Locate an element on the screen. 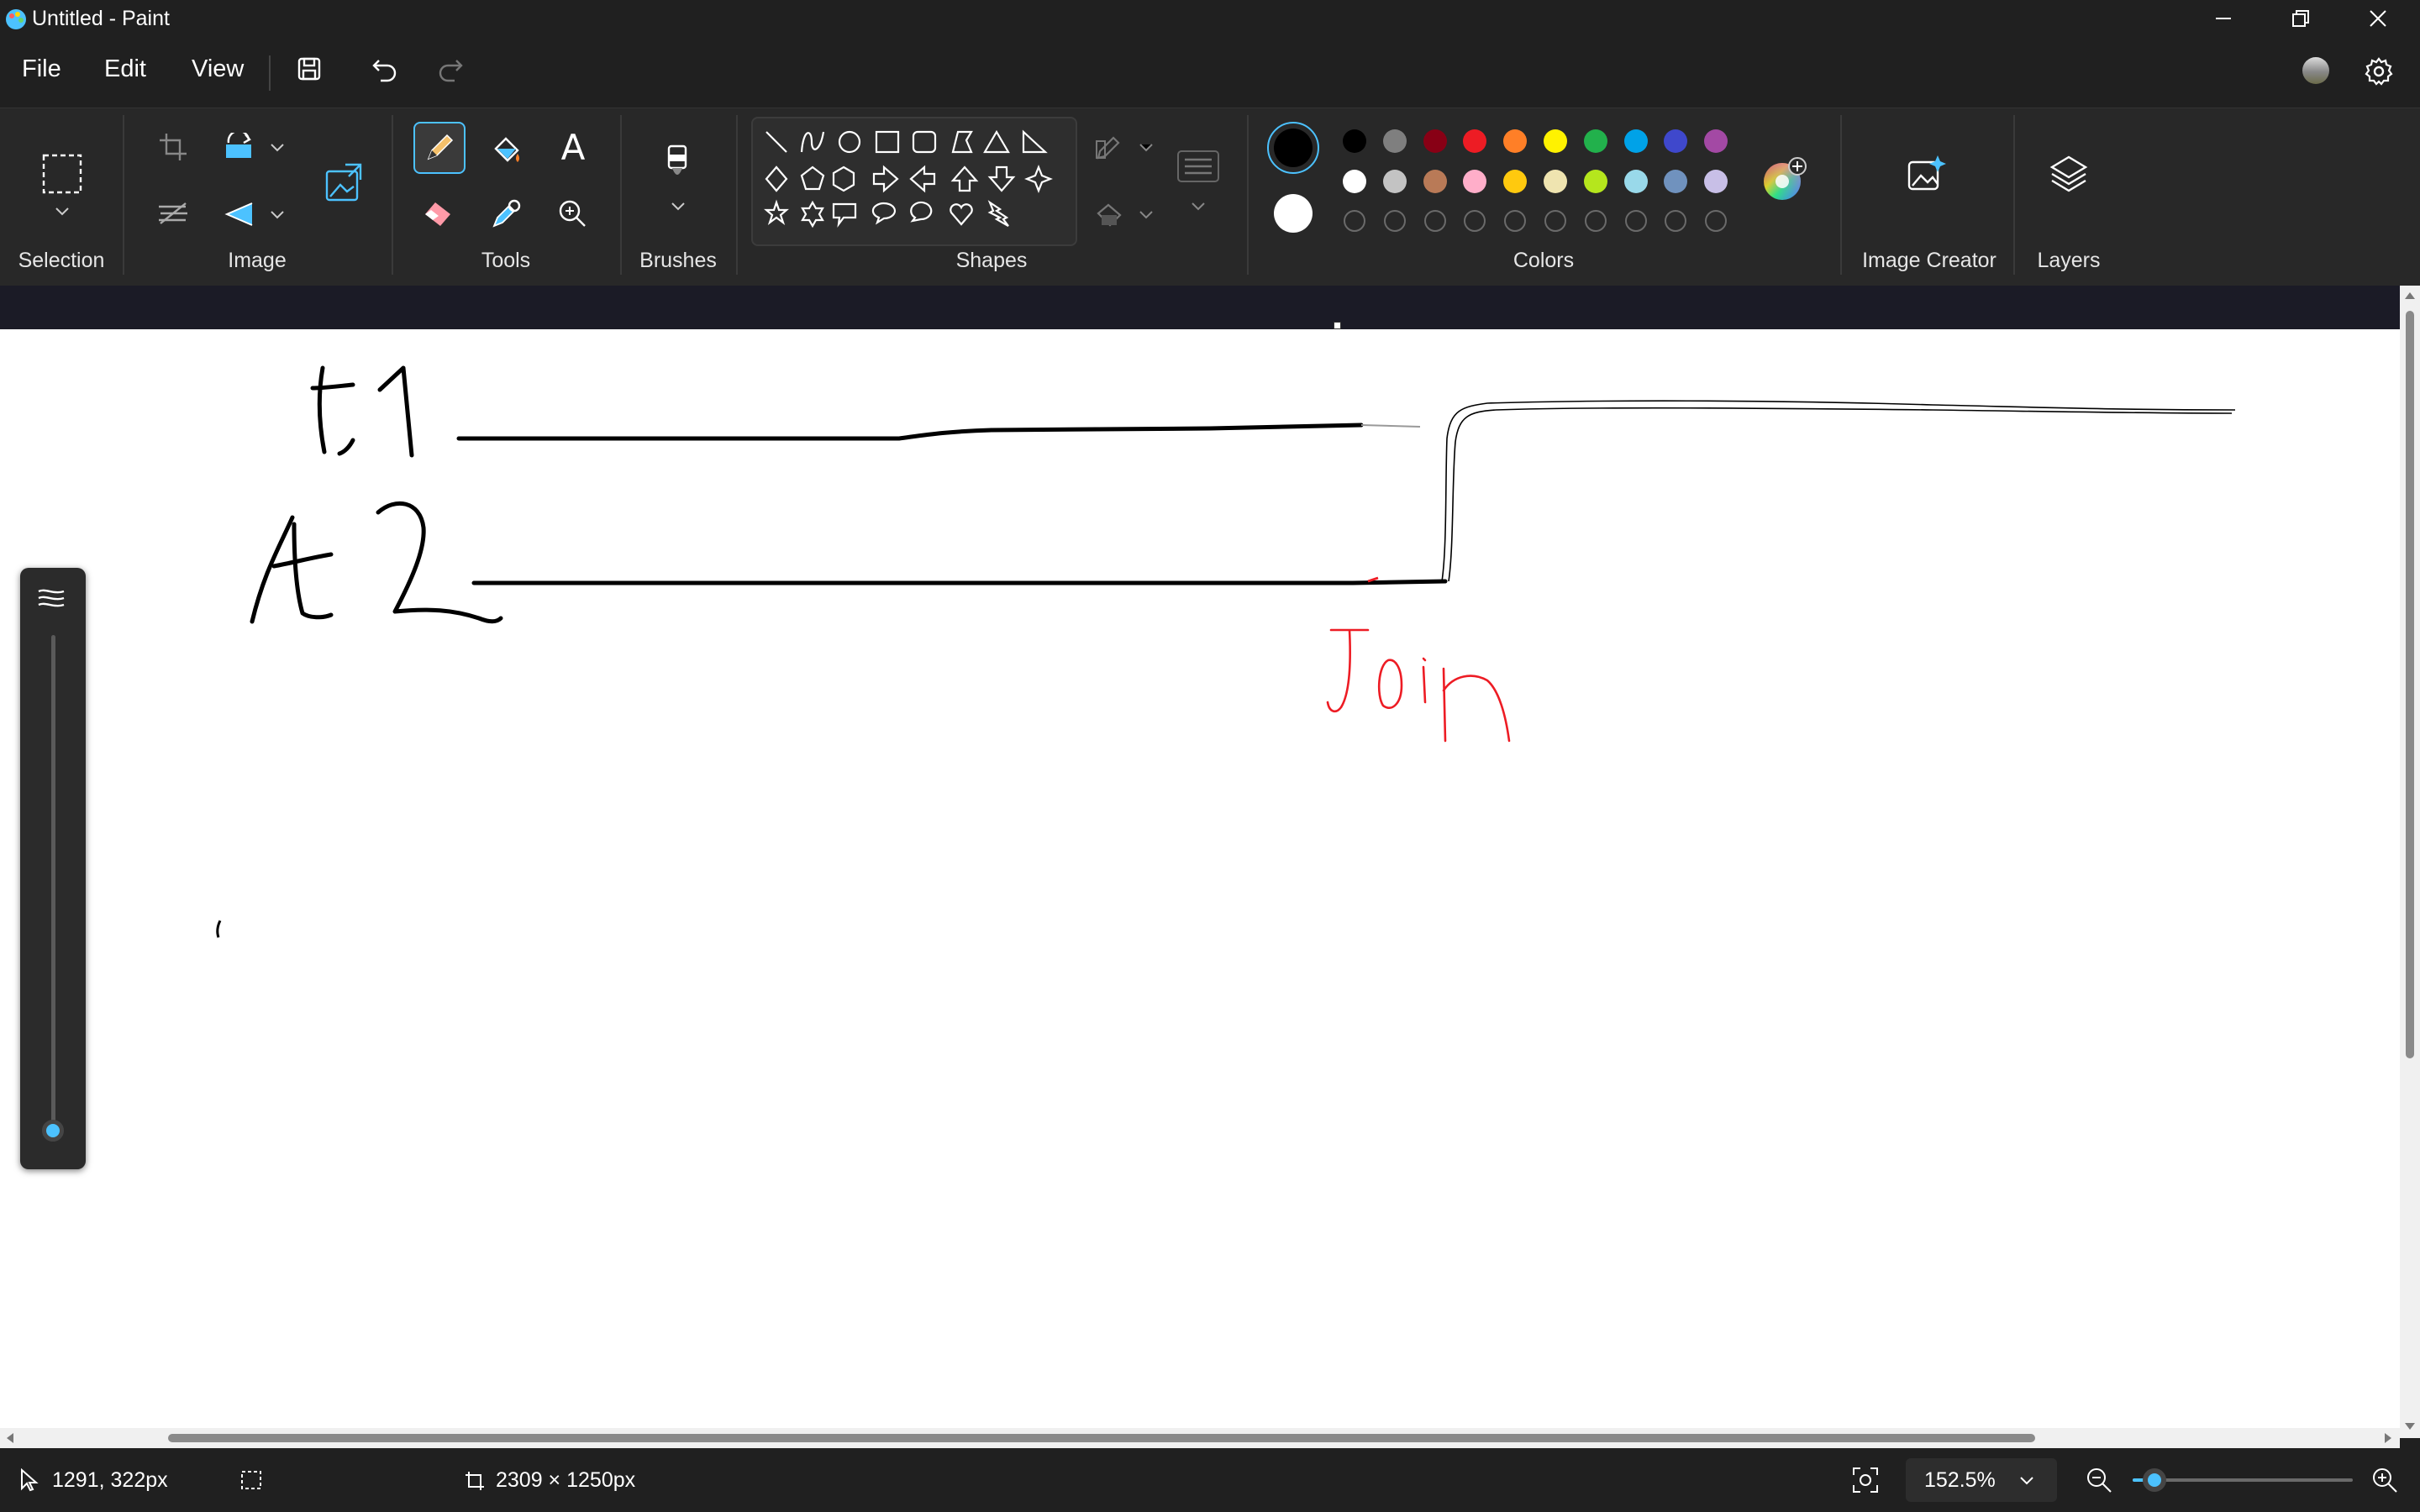 The height and width of the screenshot is (1512, 2420). layers-button is located at coordinates (2069, 174).